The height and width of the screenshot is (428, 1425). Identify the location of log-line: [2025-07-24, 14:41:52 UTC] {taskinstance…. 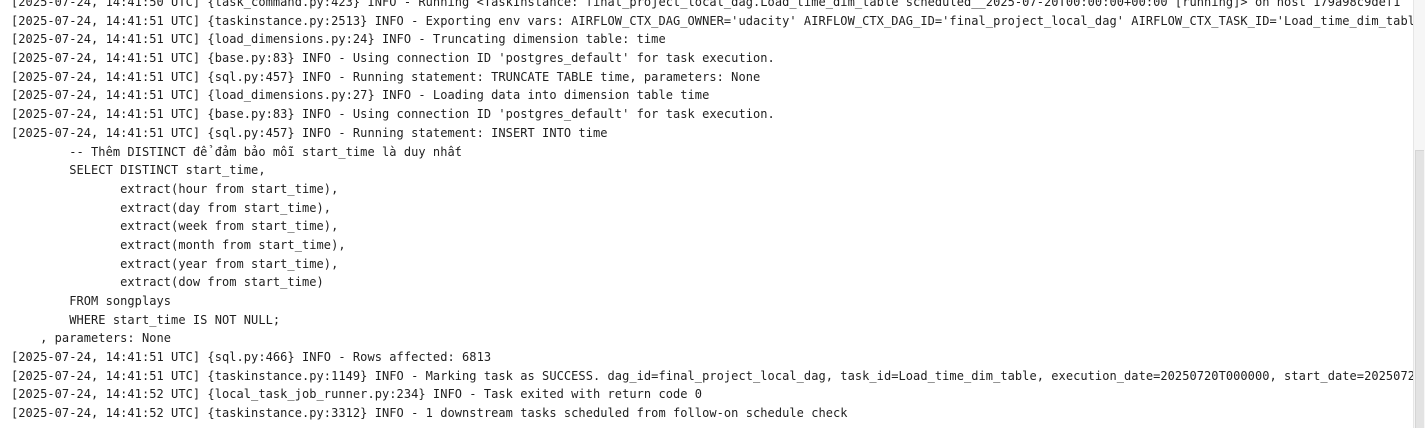
(429, 413).